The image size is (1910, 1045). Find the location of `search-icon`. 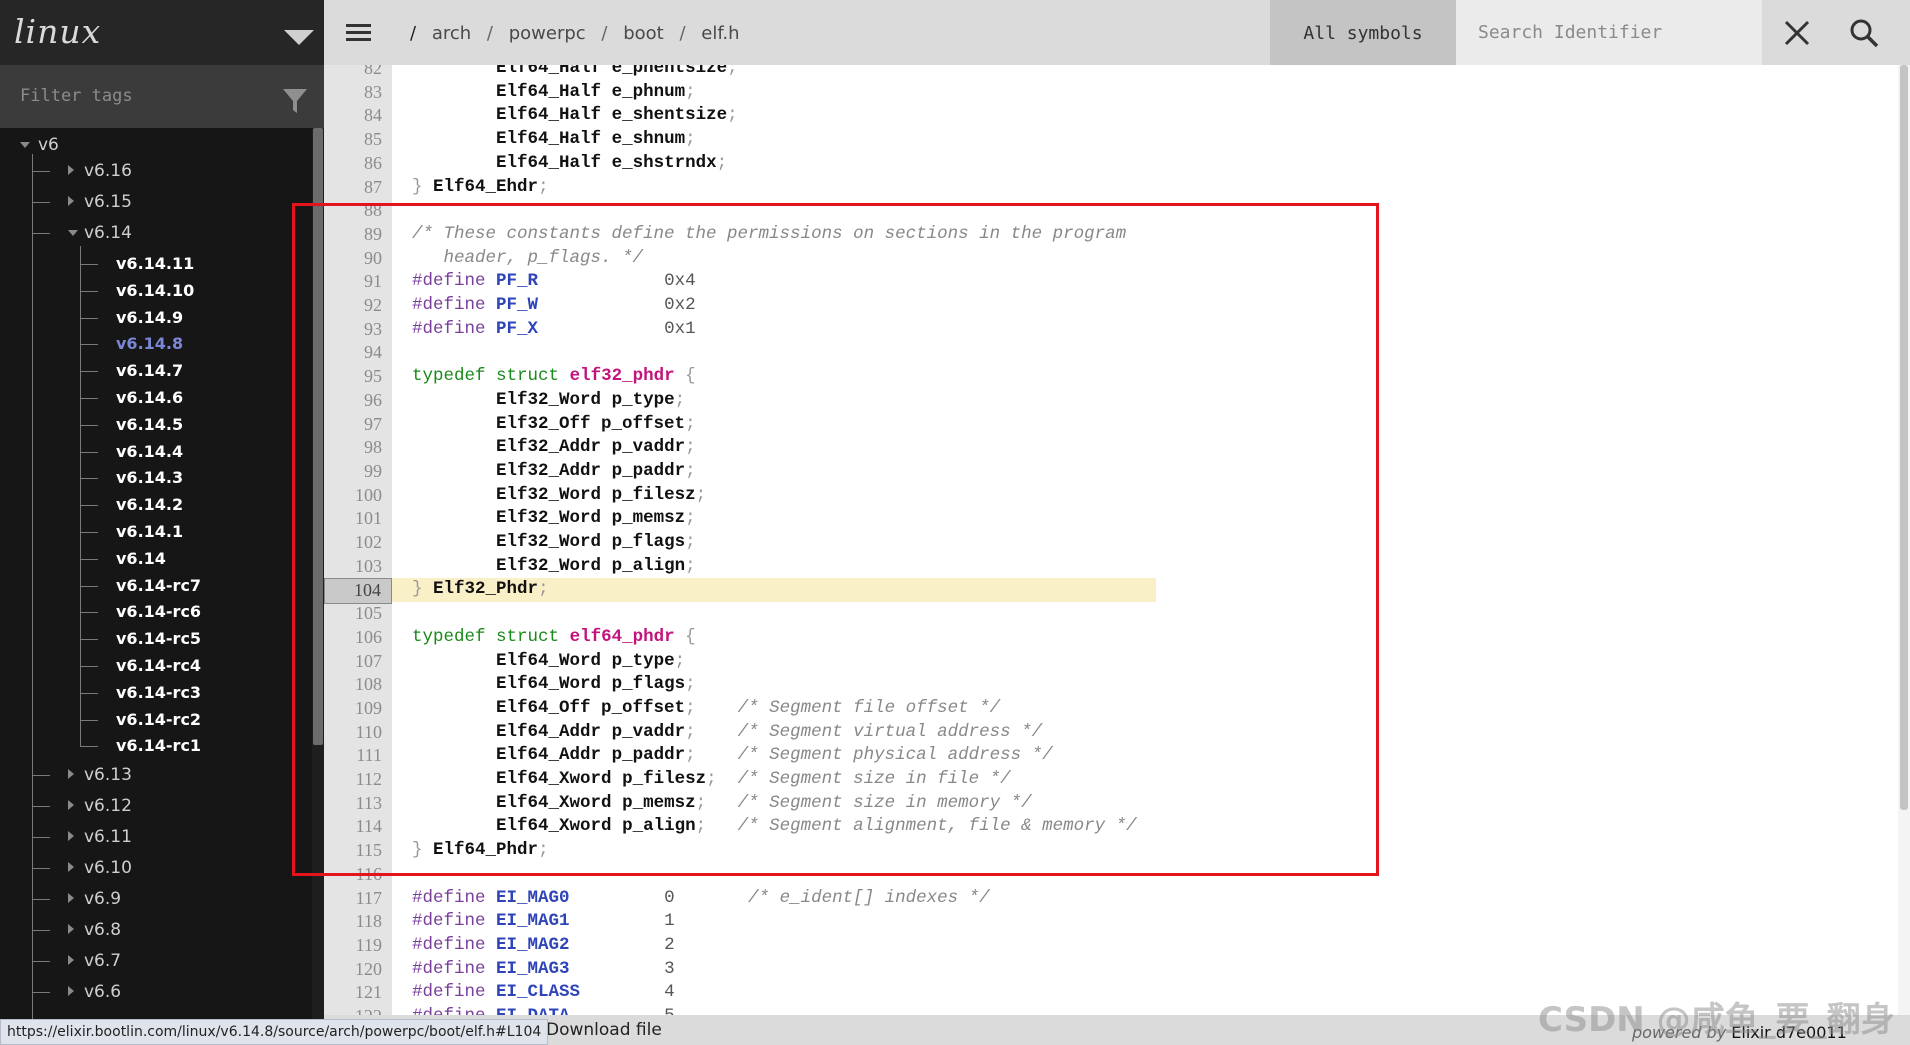

search-icon is located at coordinates (1864, 33).